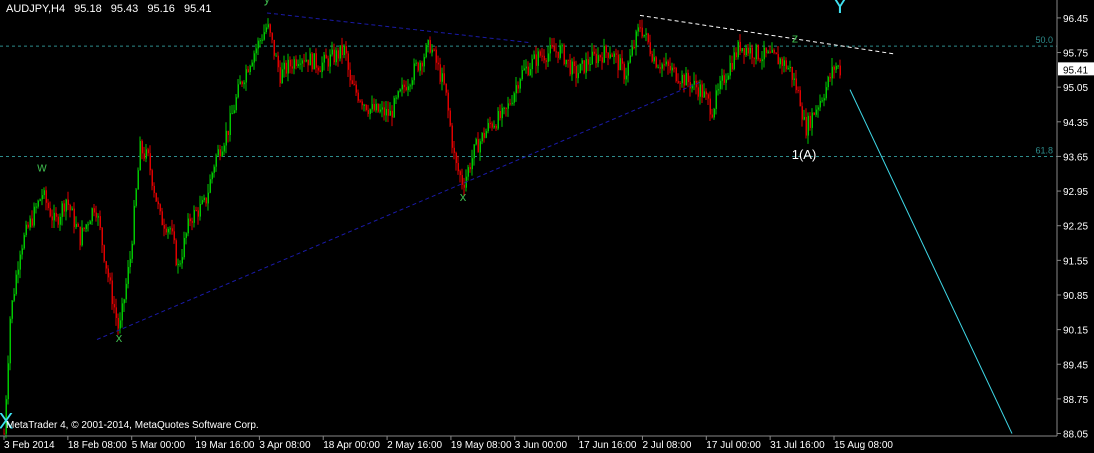 This screenshot has width=1094, height=453. What do you see at coordinates (666, 445) in the screenshot?
I see `x-tick-label: 2 Jul 08:00` at bounding box center [666, 445].